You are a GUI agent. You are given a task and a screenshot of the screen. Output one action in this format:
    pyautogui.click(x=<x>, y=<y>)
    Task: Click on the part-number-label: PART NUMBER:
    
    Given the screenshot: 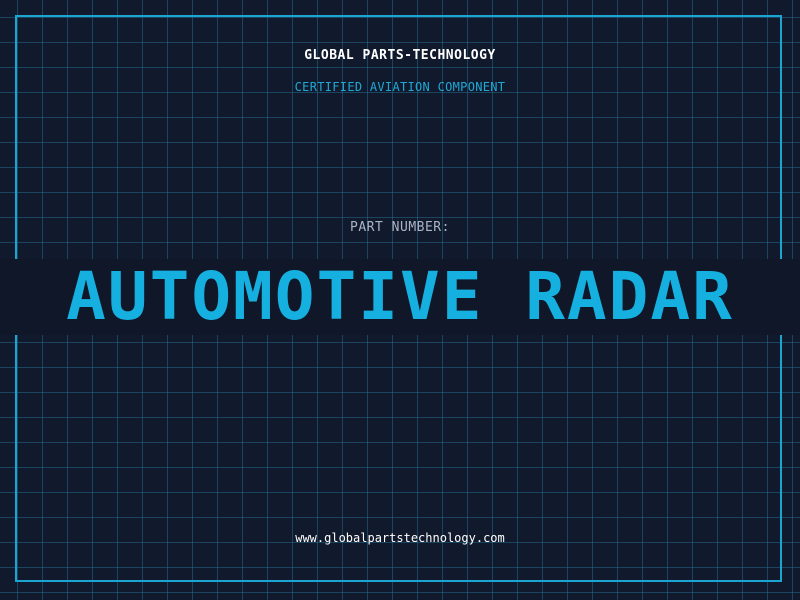 What is the action you would take?
    pyautogui.click(x=400, y=227)
    